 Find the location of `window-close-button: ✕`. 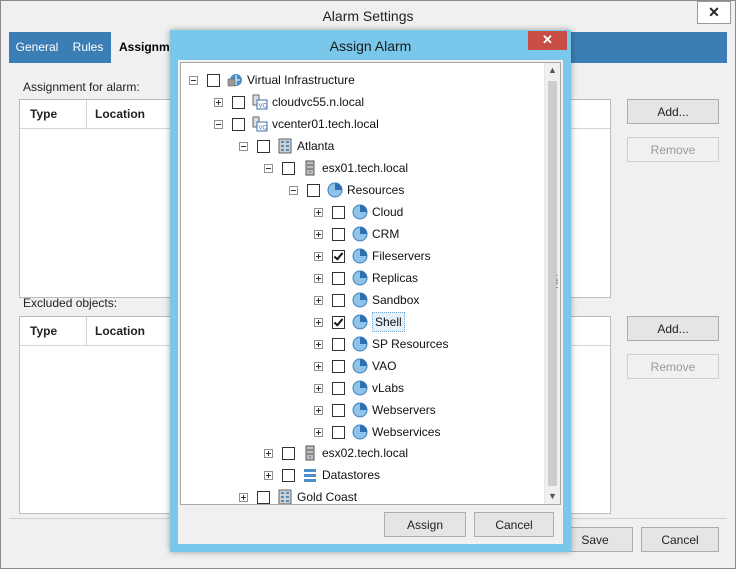

window-close-button: ✕ is located at coordinates (714, 12).